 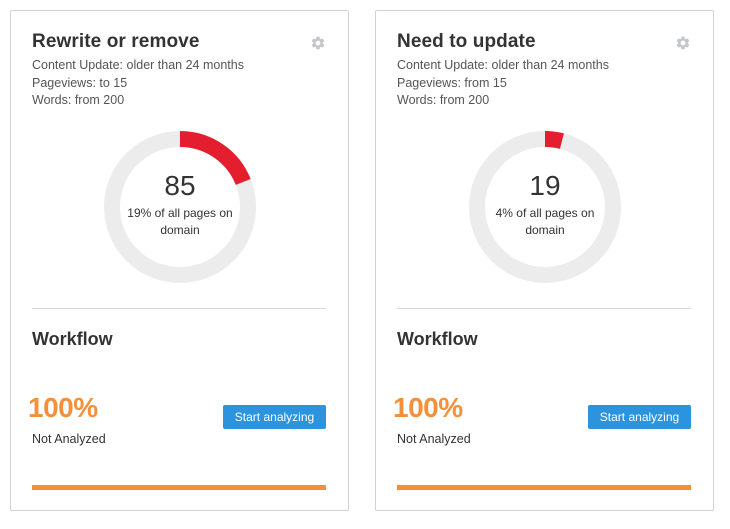 I want to click on donut-chart: 19 4% of all pages on domain, so click(x=545, y=207).